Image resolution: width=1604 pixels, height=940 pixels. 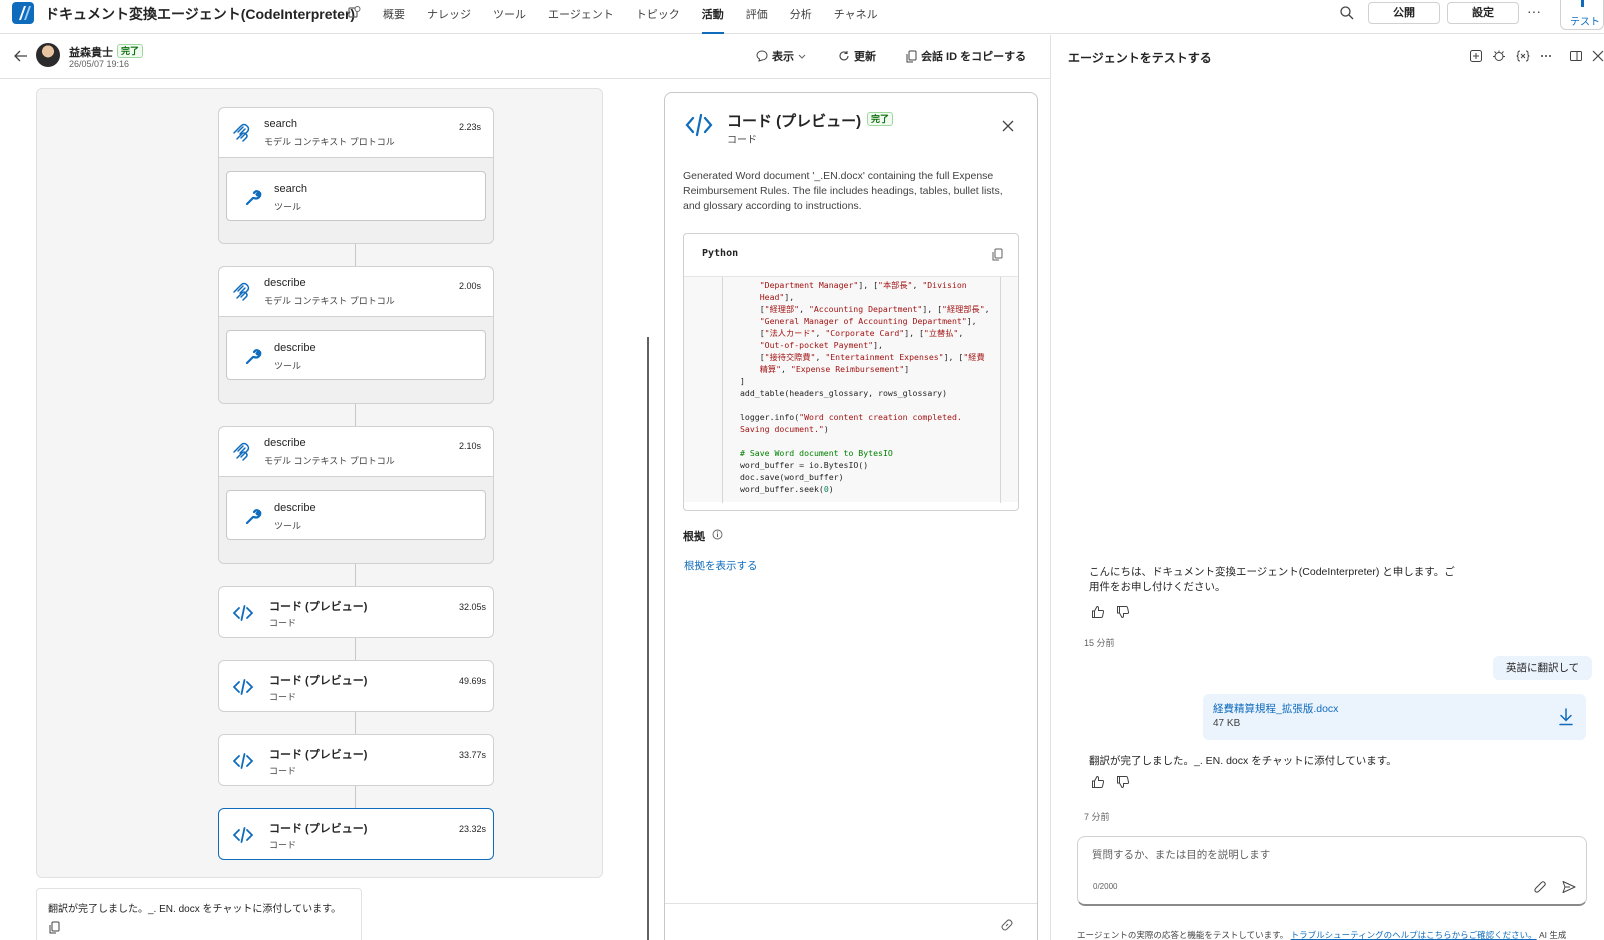 I want to click on send-icon, so click(x=1569, y=887).